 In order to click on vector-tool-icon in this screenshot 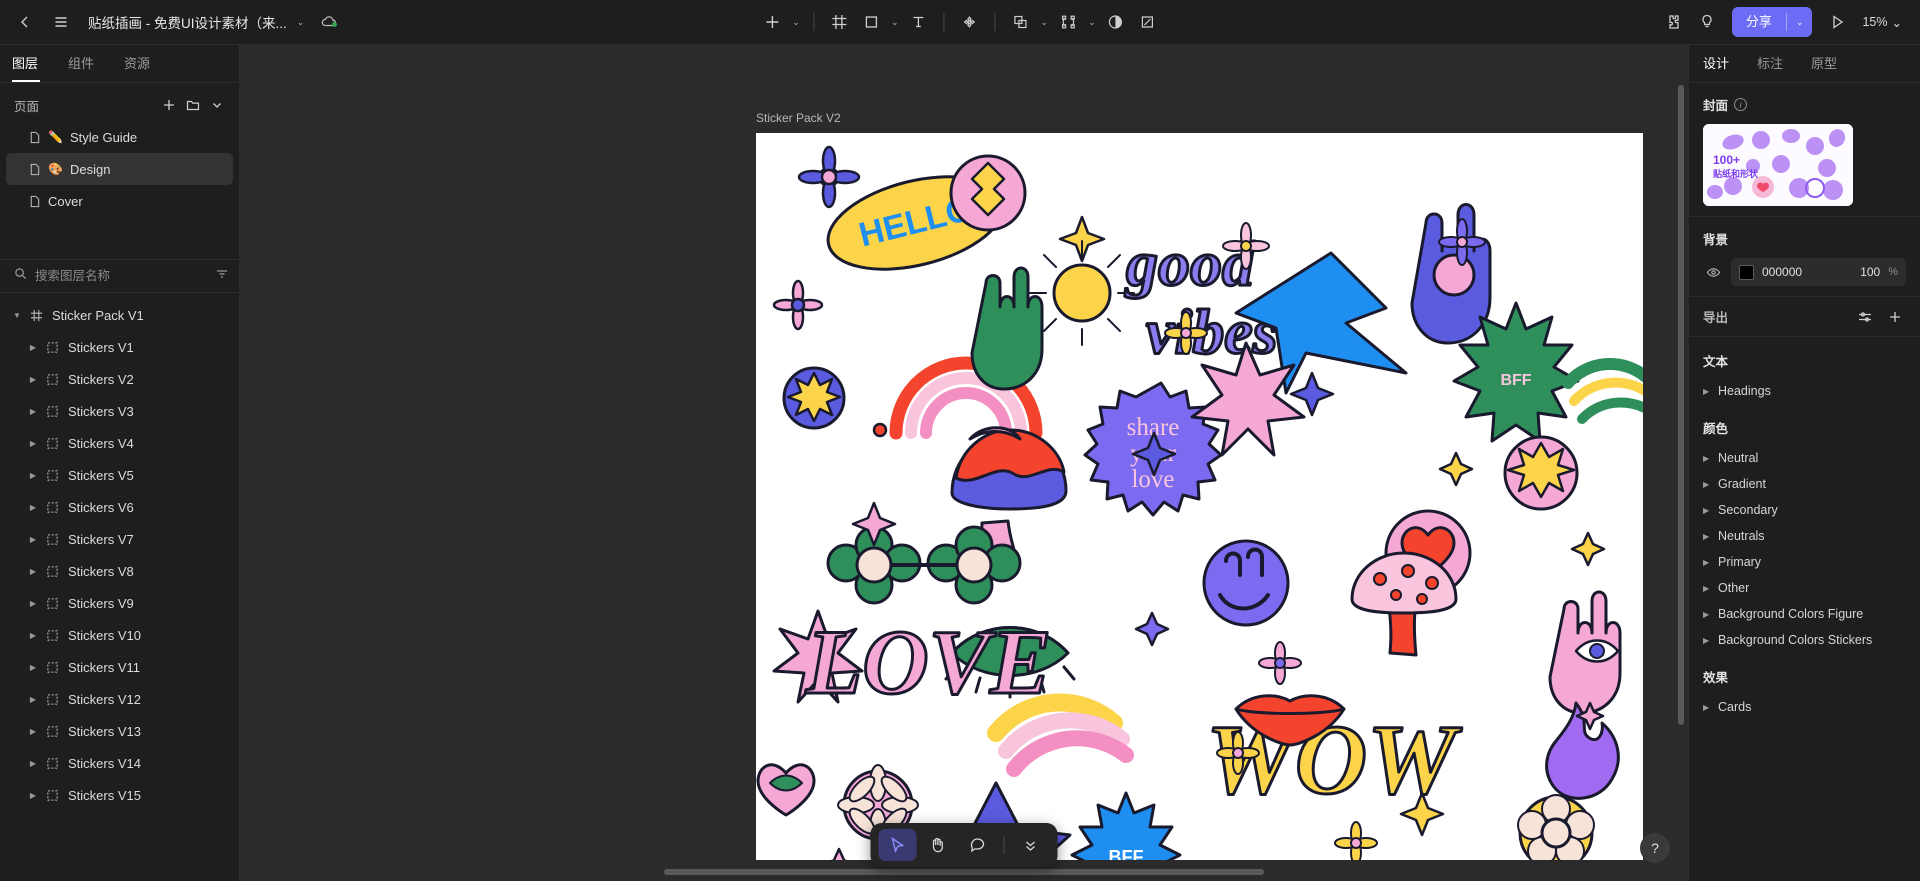, I will do `click(1068, 22)`.